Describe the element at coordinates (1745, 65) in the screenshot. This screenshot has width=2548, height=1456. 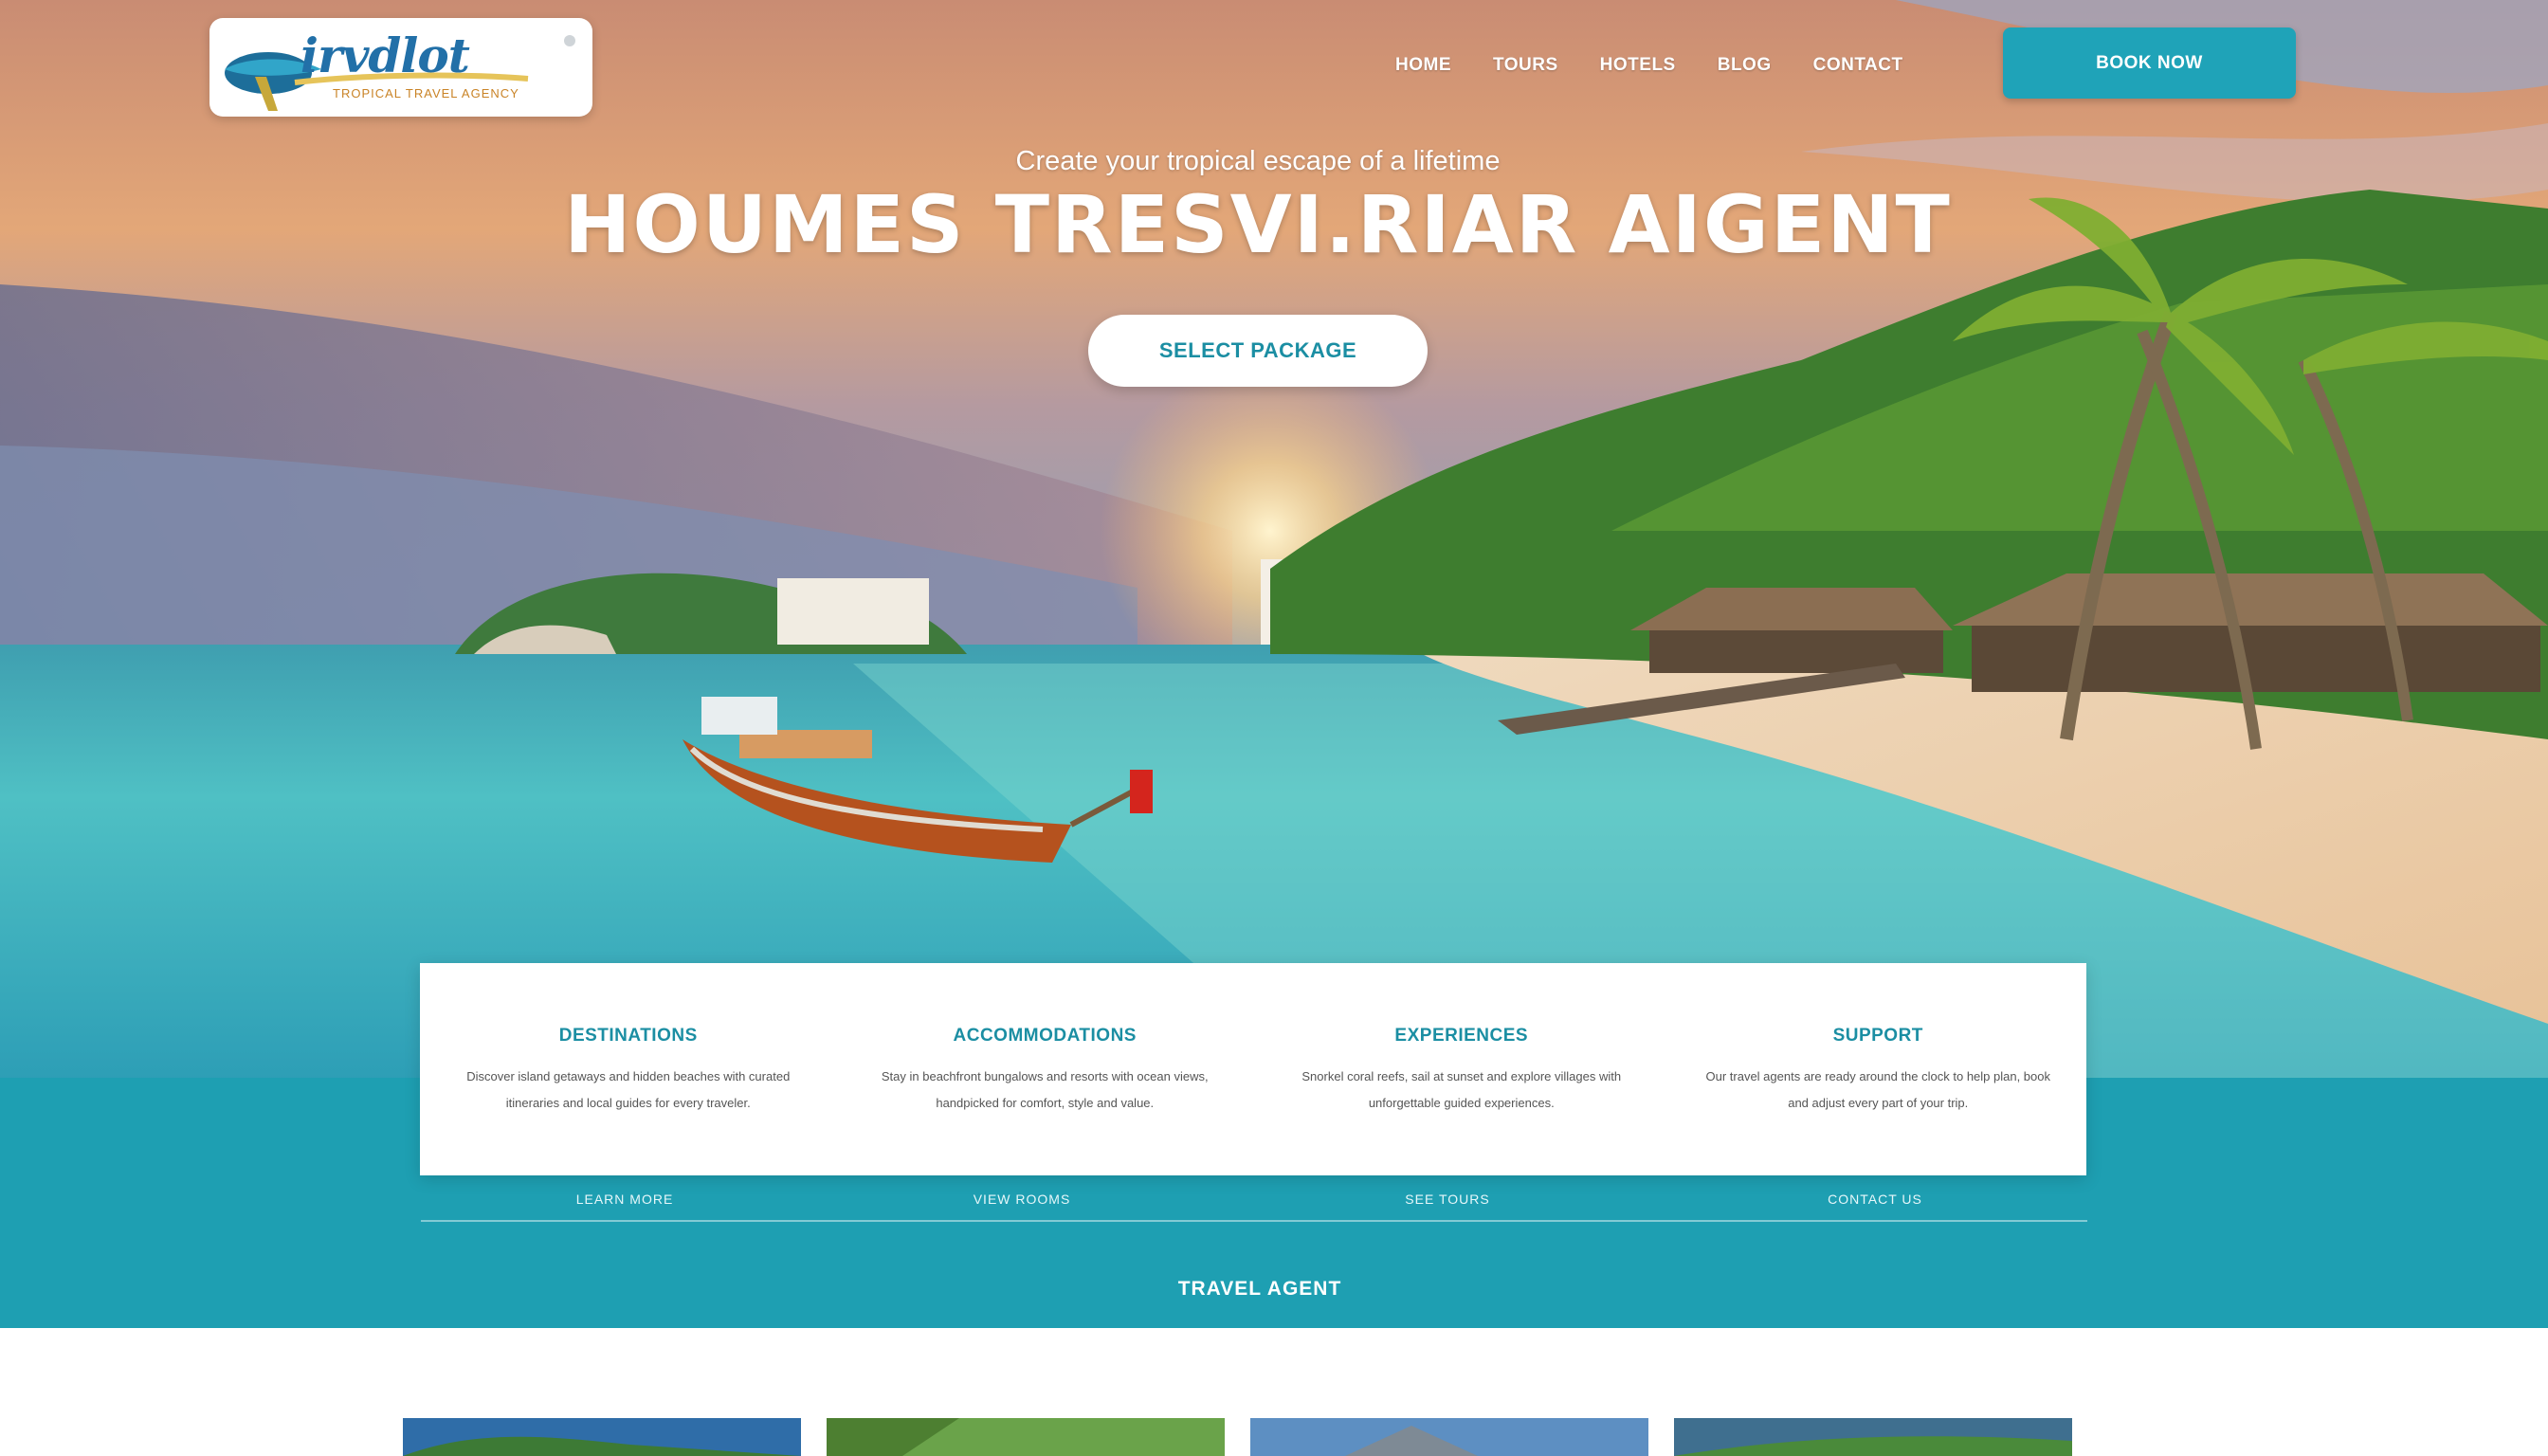
I see `nav-item-blog: Blog` at that location.